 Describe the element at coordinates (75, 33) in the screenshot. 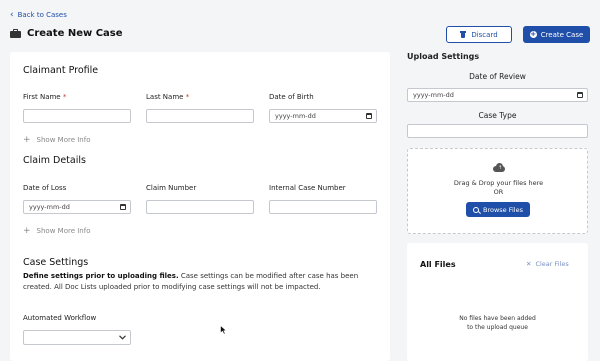

I see `page-title: Create New Case` at that location.